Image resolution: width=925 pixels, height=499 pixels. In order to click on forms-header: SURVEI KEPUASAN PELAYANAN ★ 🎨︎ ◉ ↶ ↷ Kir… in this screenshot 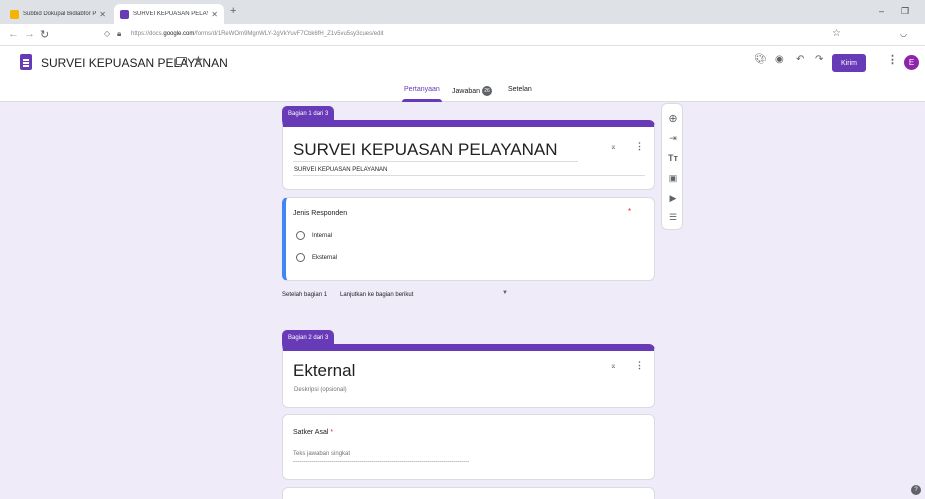, I will do `click(462, 74)`.